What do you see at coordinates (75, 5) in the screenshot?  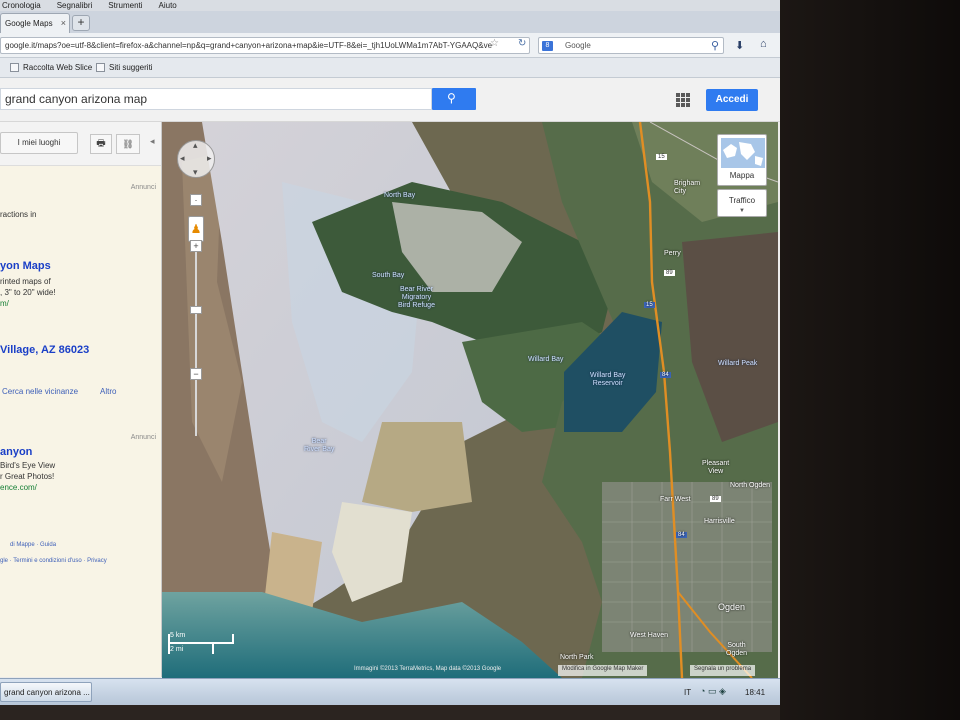 I see `menu-bookmarks: Segnalibri` at bounding box center [75, 5].